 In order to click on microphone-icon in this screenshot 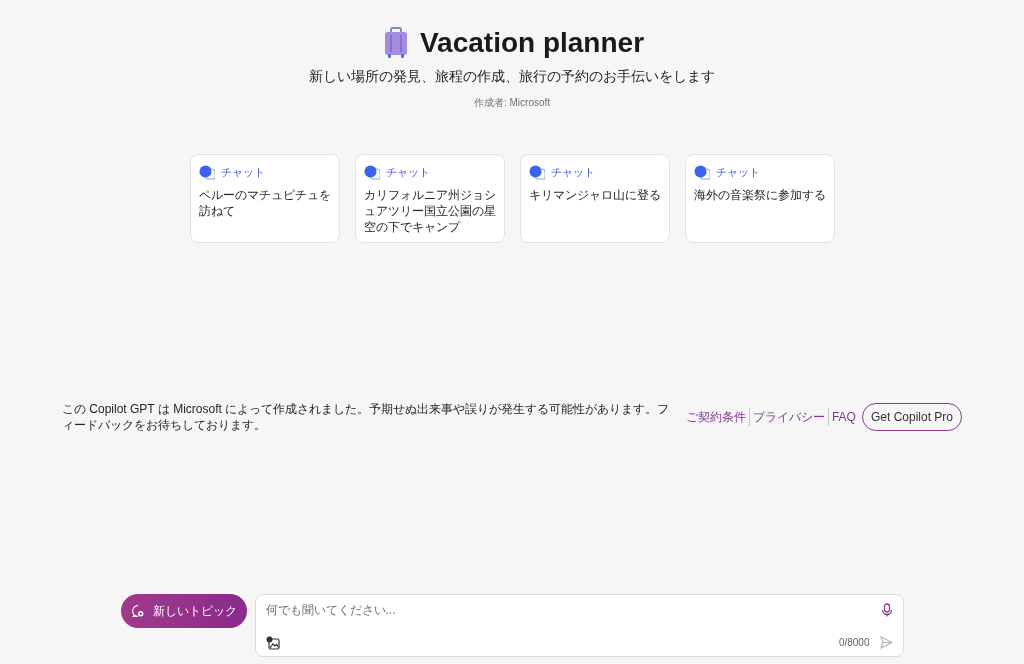, I will do `click(886, 610)`.